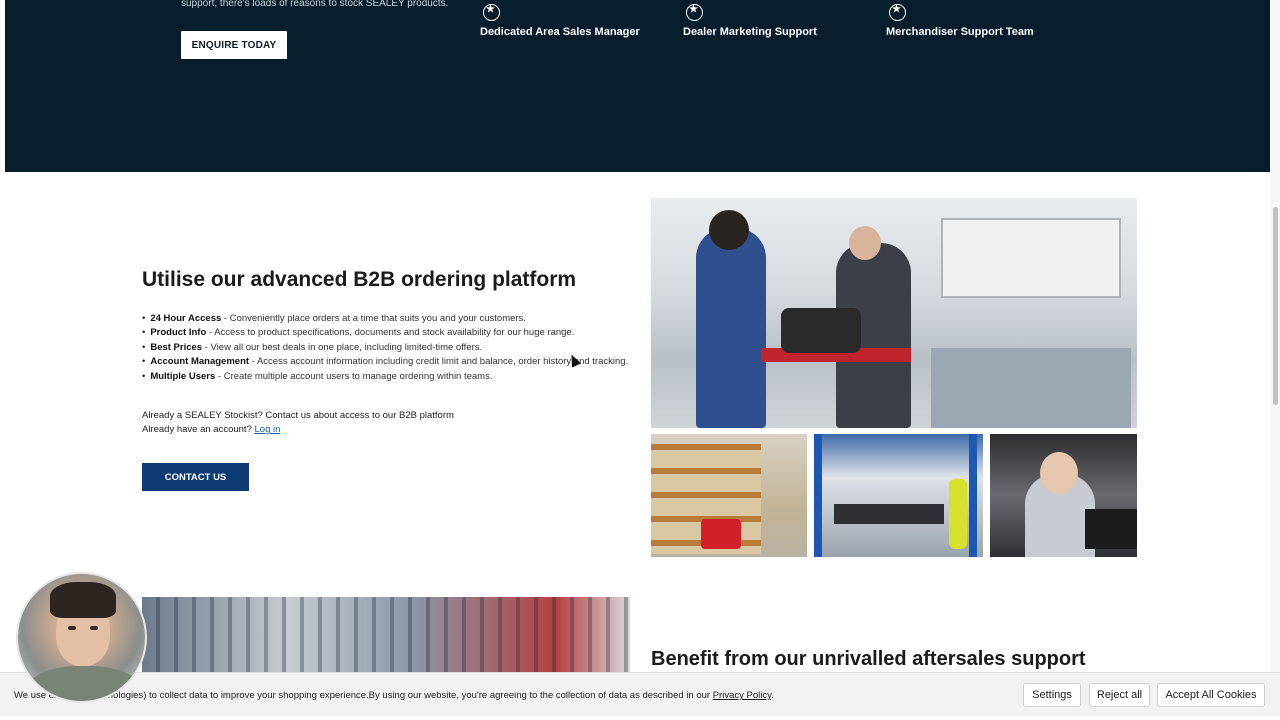 The image size is (1280, 720). Describe the element at coordinates (960, 21) in the screenshot. I see `feature-merchandiser-team: Merchandiser Support Team` at that location.